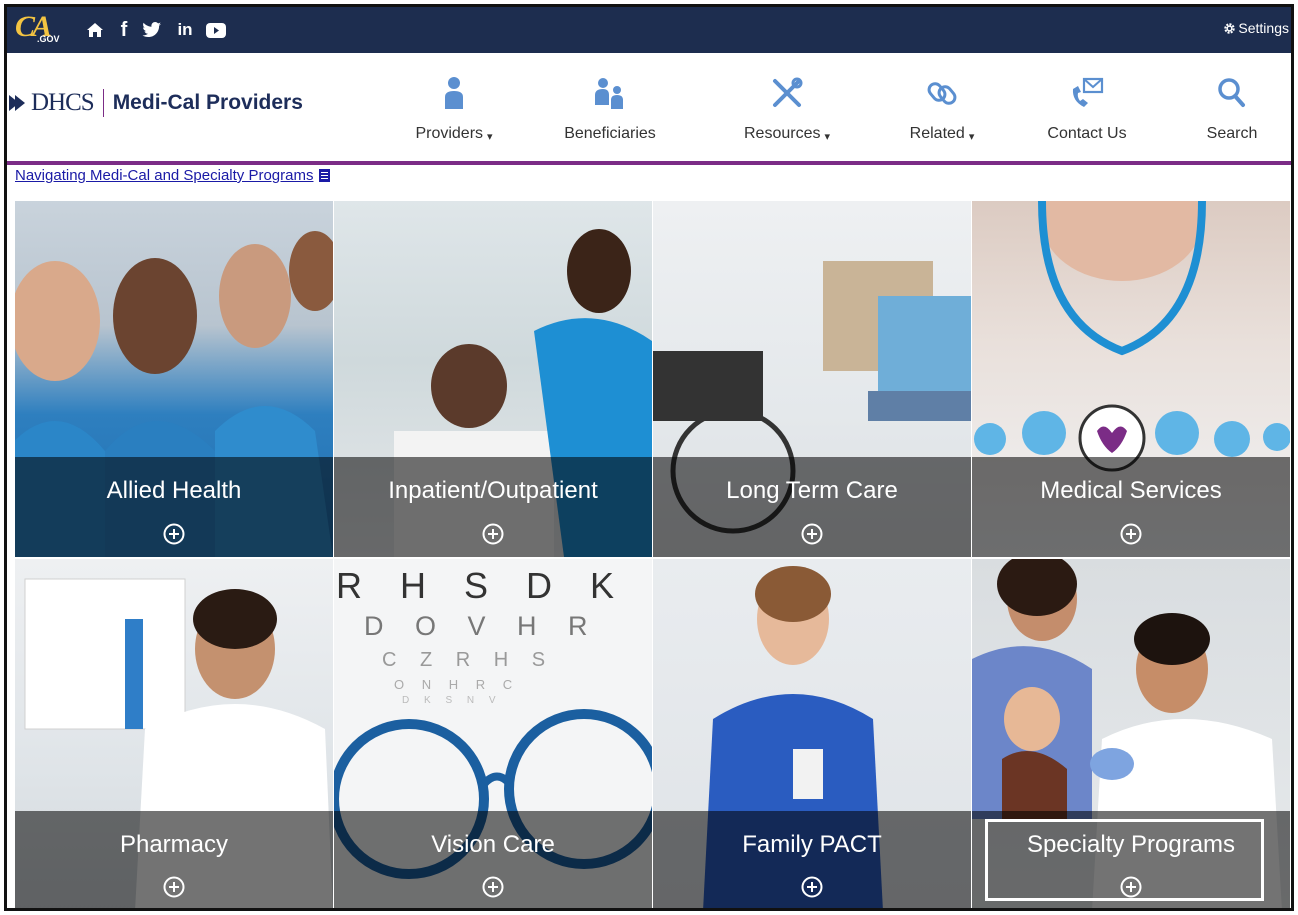 This screenshot has width=1298, height=915. Describe the element at coordinates (207, 102) in the screenshot. I see `site-title: Medi-Cal Providers` at that location.